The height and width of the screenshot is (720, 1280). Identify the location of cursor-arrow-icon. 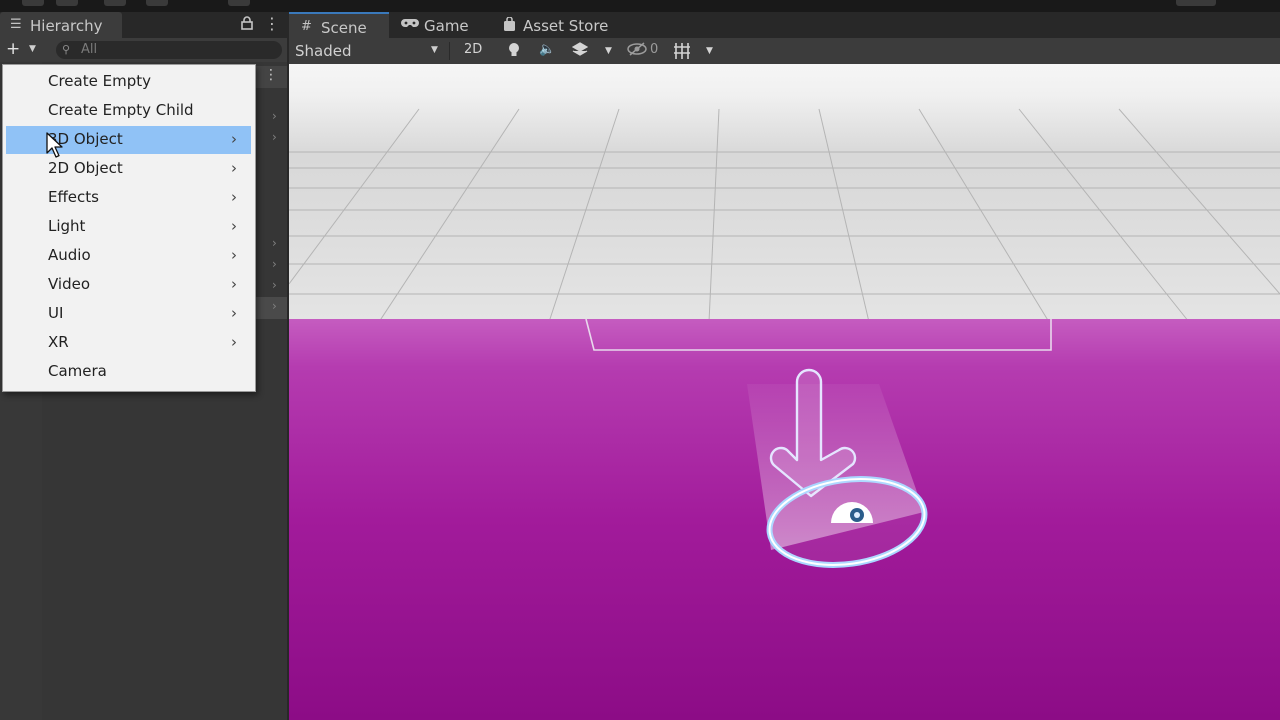
(54, 145).